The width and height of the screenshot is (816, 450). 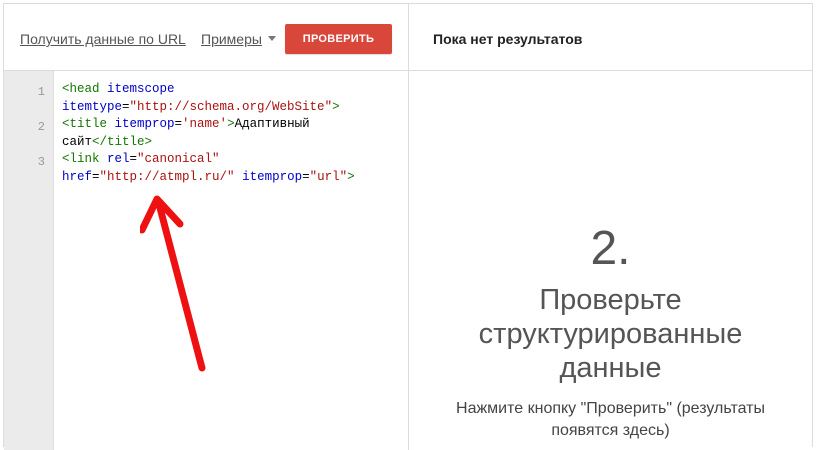 What do you see at coordinates (338, 39) in the screenshot?
I see `check-button: ПРОВЕРИТЬ` at bounding box center [338, 39].